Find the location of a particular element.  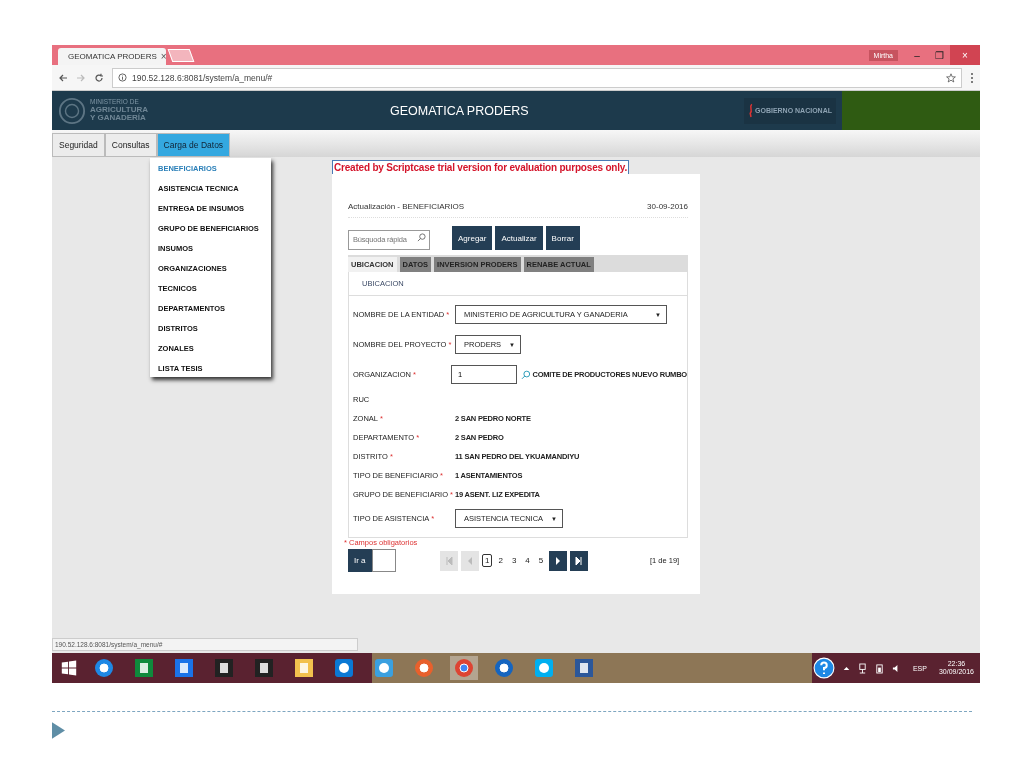

more-icon is located at coordinates (972, 77).